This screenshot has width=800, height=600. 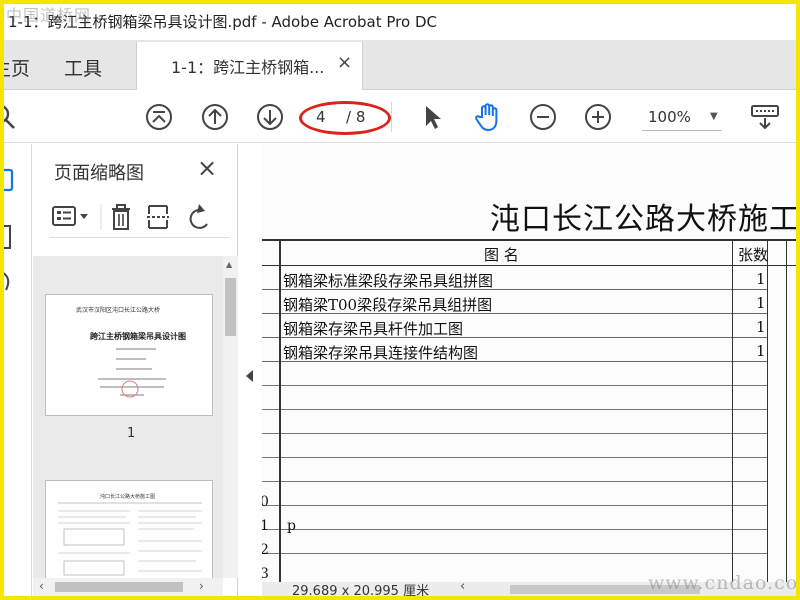 I want to click on select-cursor-icon, so click(x=433, y=117).